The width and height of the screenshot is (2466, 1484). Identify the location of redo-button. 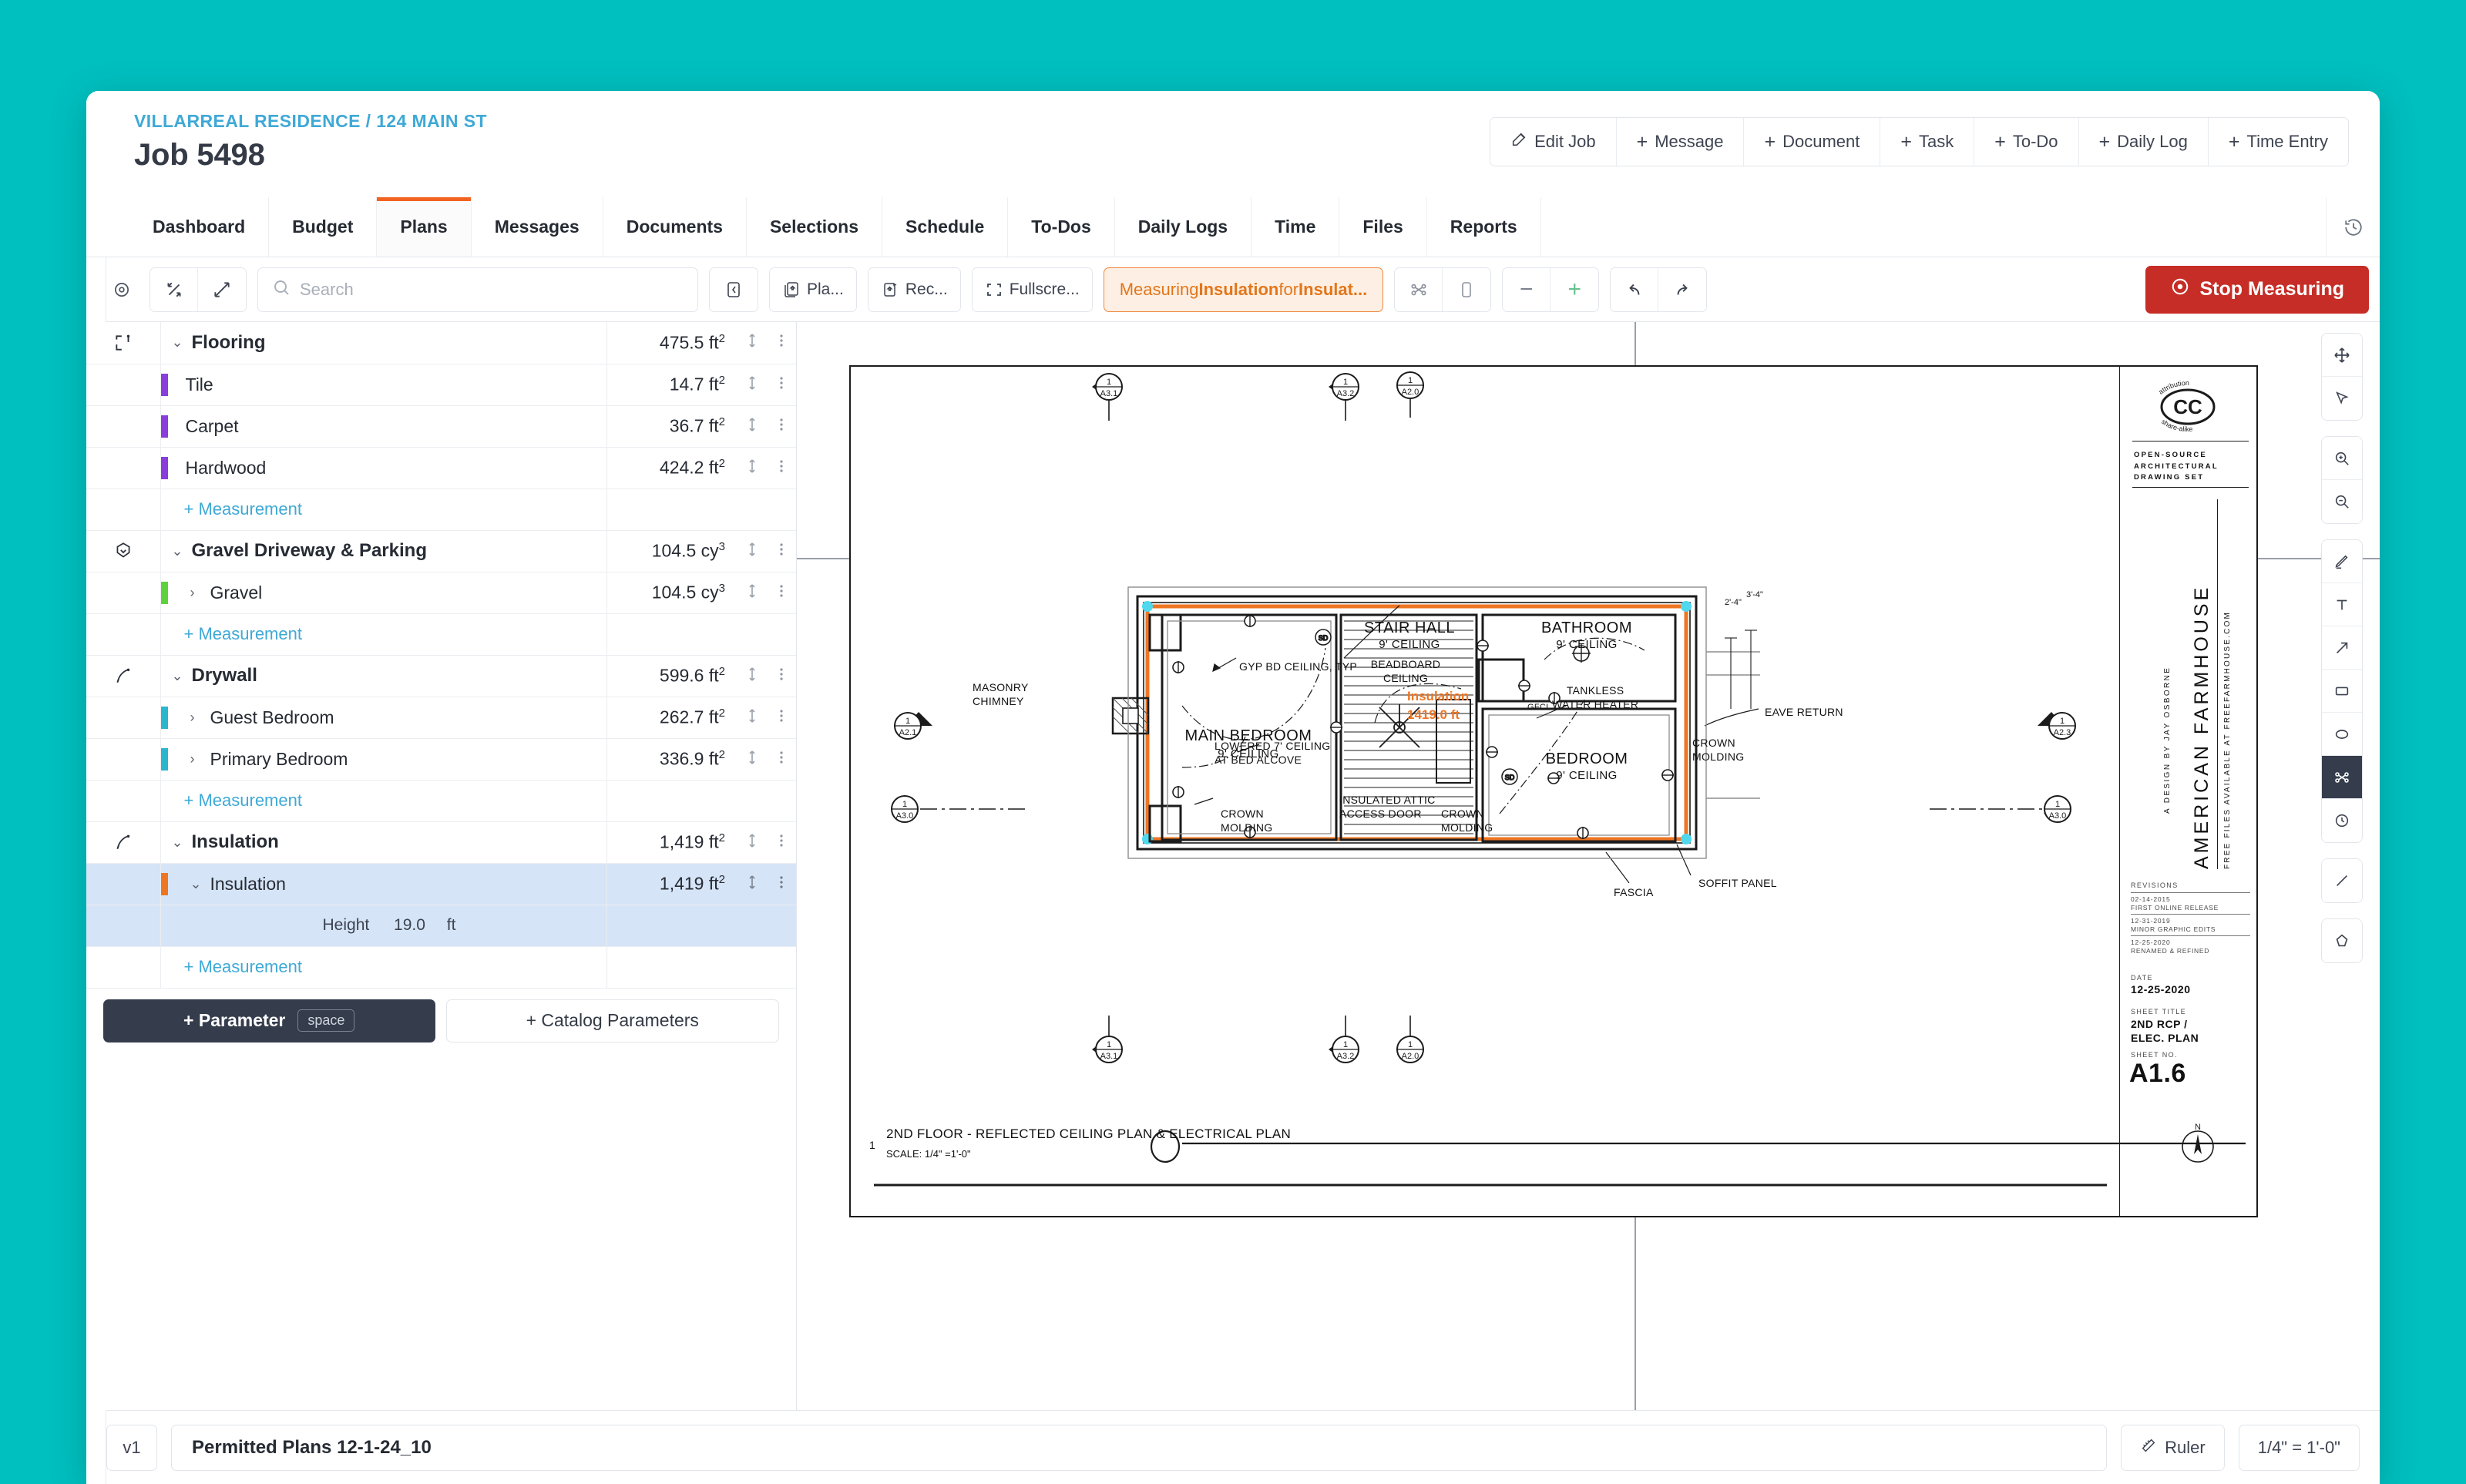
(1682, 289).